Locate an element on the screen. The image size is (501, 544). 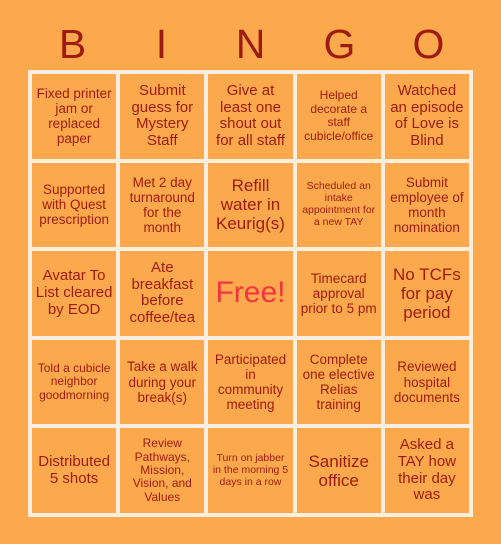
bingo-cell-label: Watched an episode of Love is Blind is located at coordinates (427, 115).